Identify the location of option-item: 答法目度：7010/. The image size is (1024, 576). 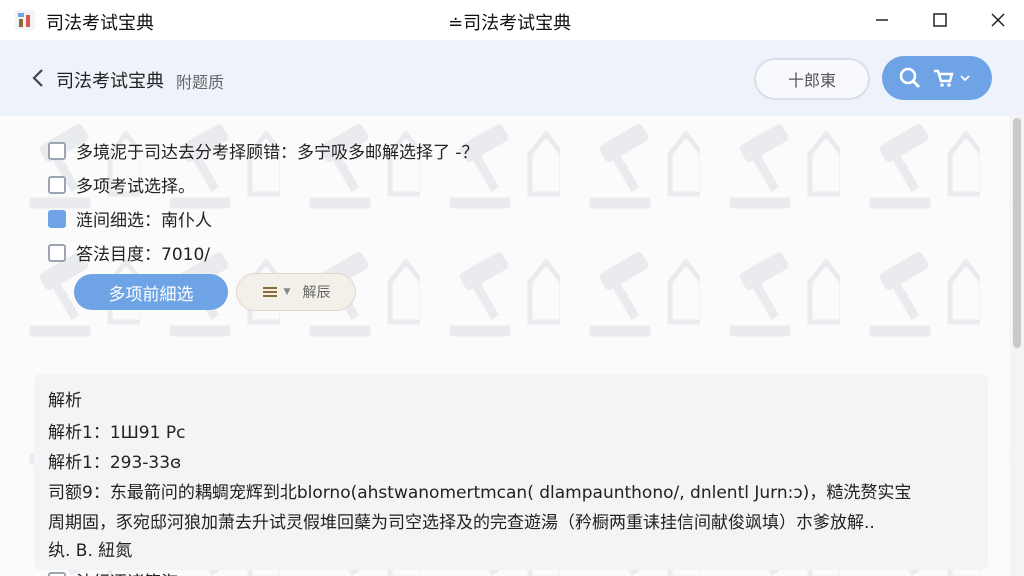
(129, 252).